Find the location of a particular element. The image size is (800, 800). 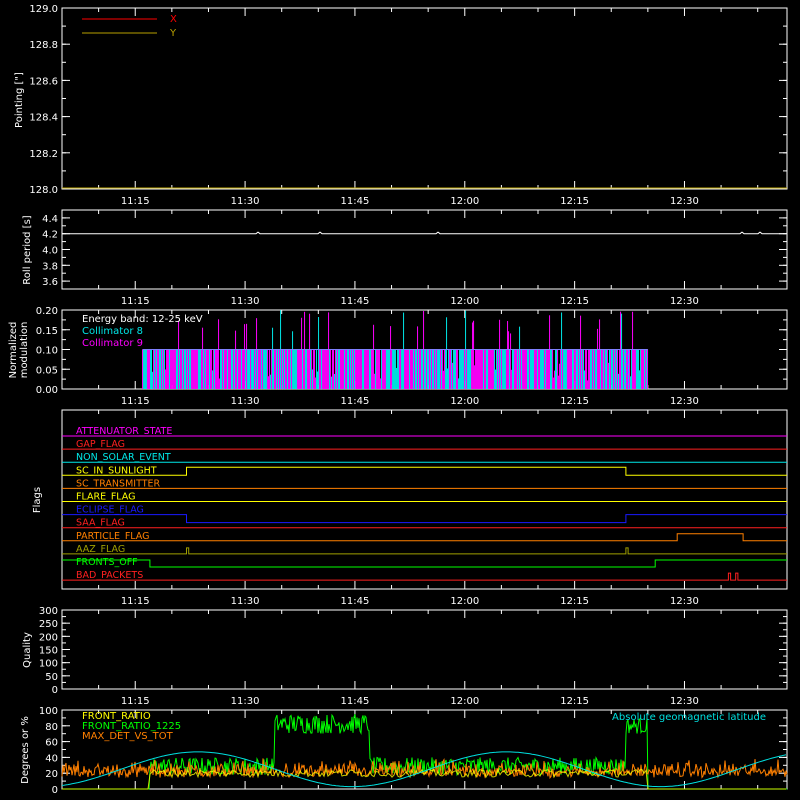

y-tick-label: 129.0 is located at coordinates (43, 9).